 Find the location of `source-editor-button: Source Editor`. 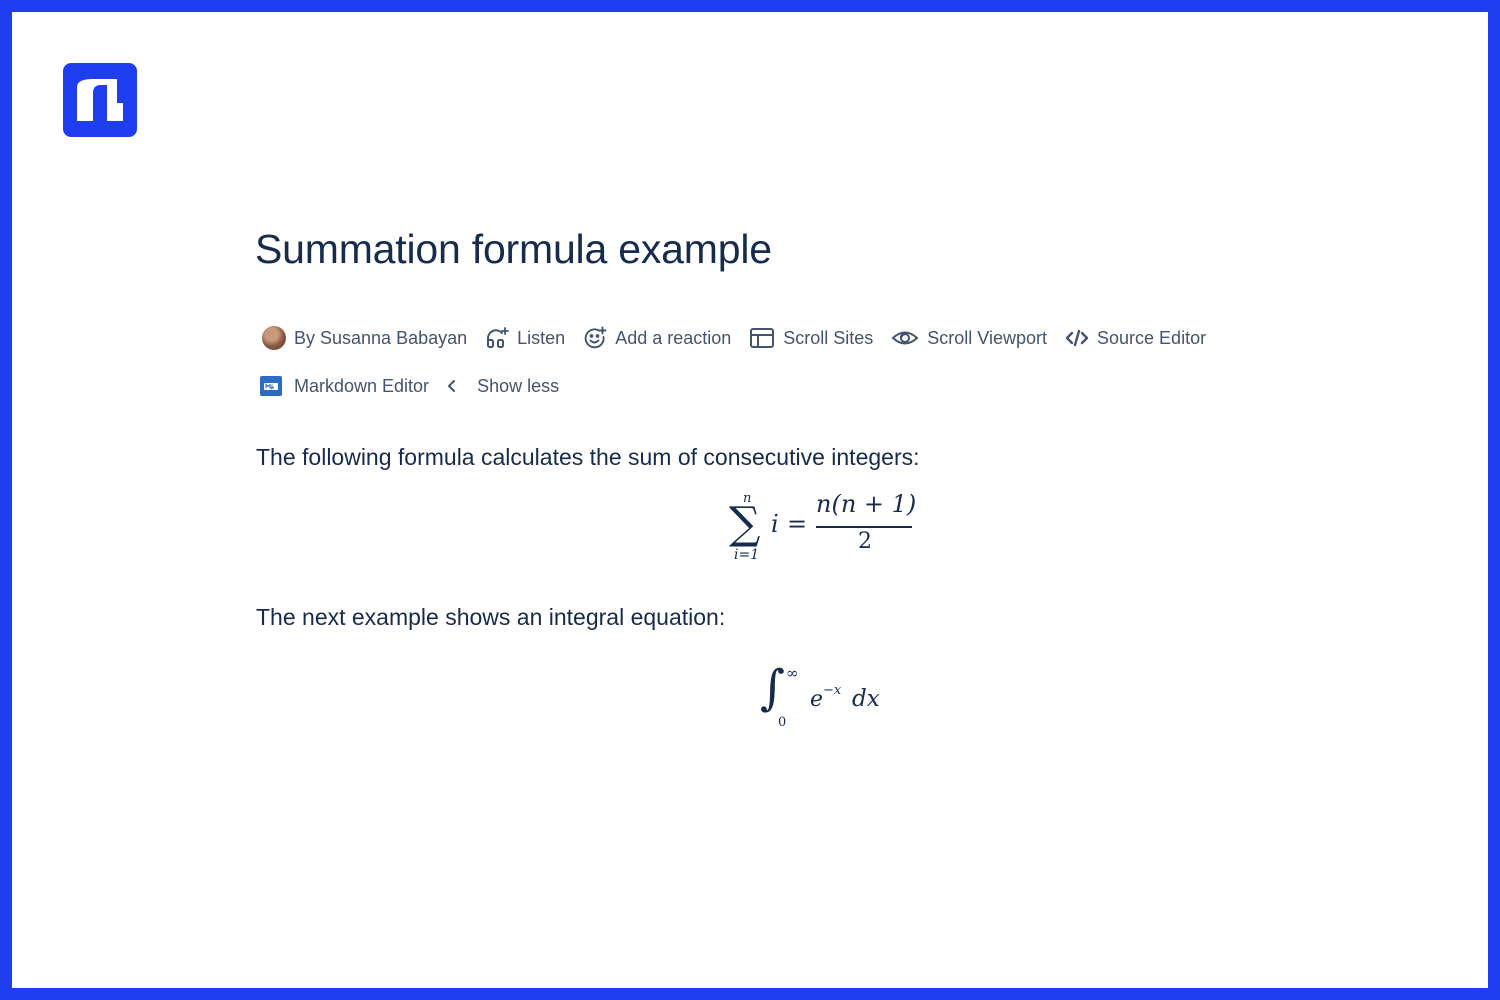

source-editor-button: Source Editor is located at coordinates (1135, 338).